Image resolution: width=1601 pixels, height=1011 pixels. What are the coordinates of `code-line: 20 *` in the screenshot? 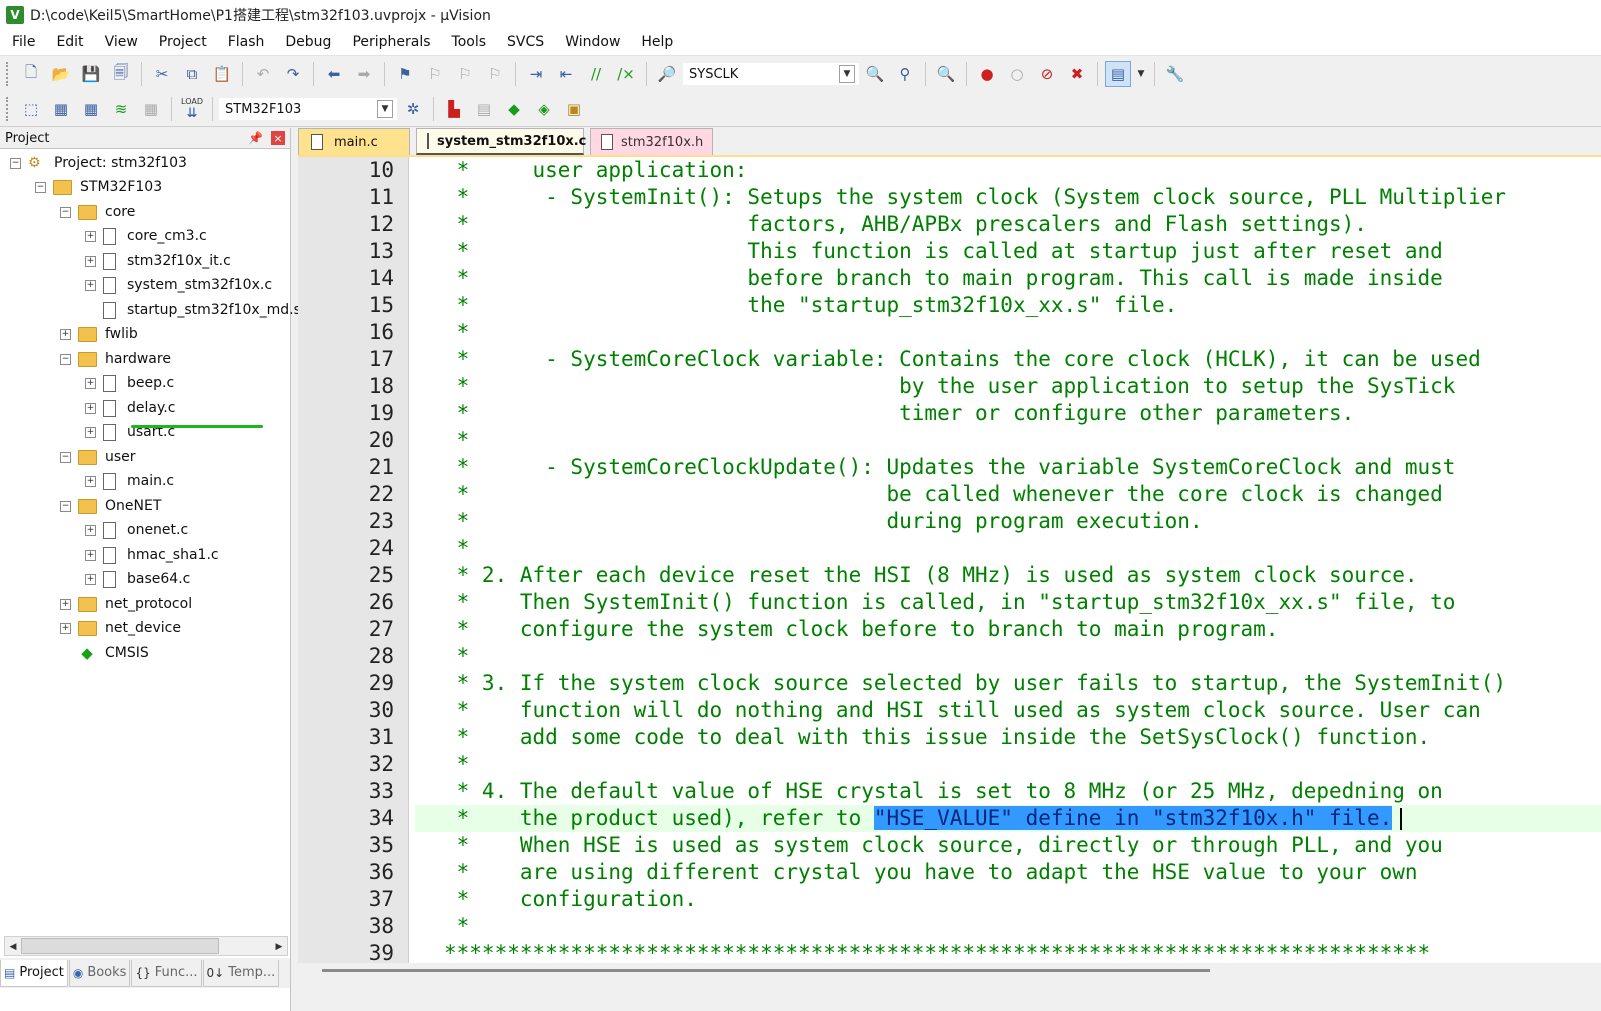 It's located at (949, 440).